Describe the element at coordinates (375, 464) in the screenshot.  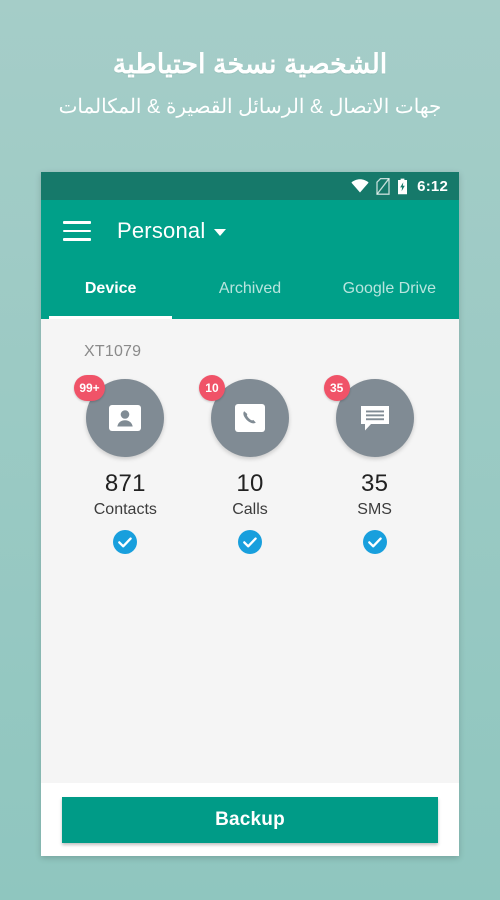
I see `backup-item-sms: 35 35 SMS` at that location.